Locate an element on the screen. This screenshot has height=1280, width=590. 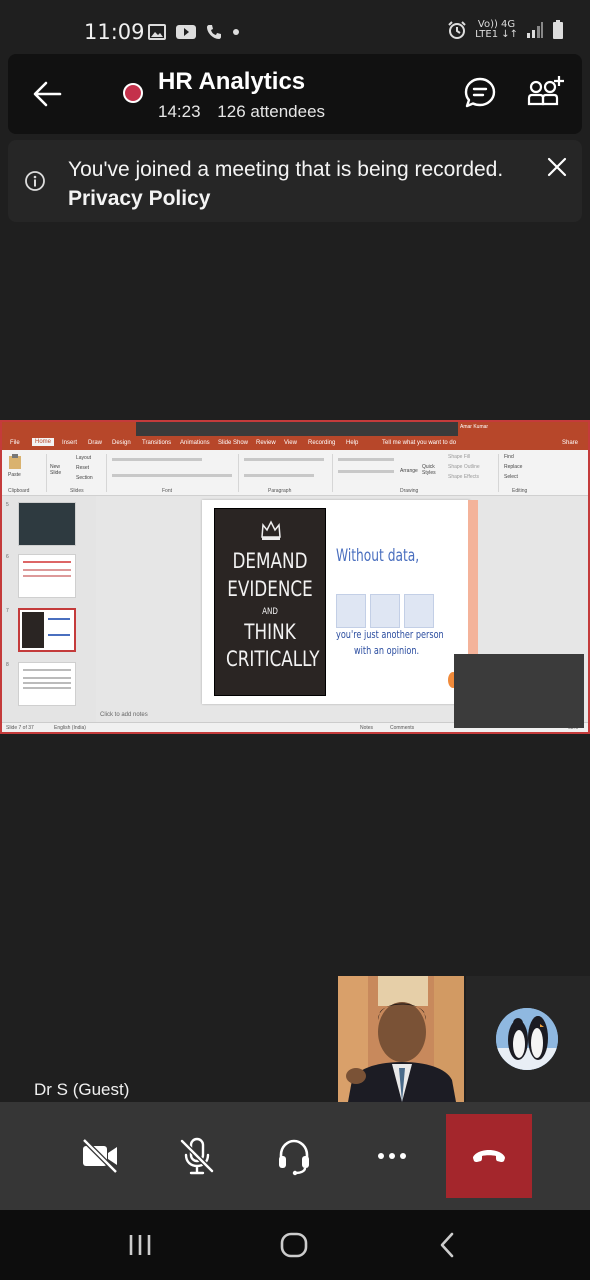
ppt-quick-styles: Quick Styles is located at coordinates (429, 470).